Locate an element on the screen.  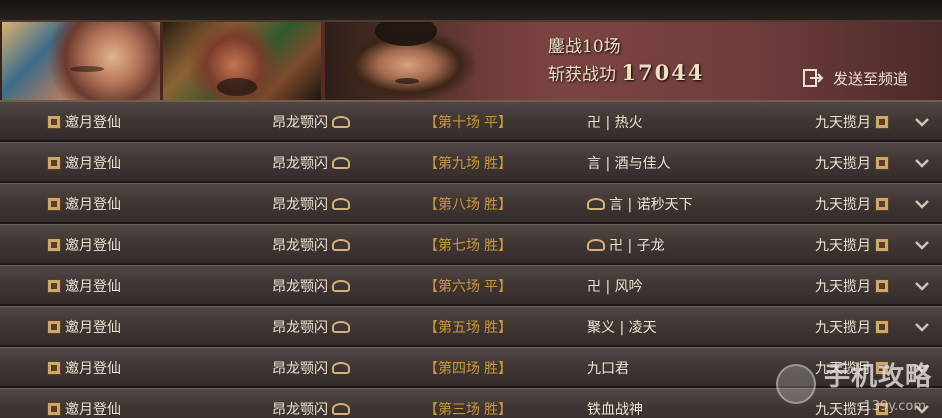
opponent: 铁血战神 is located at coordinates (615, 403).